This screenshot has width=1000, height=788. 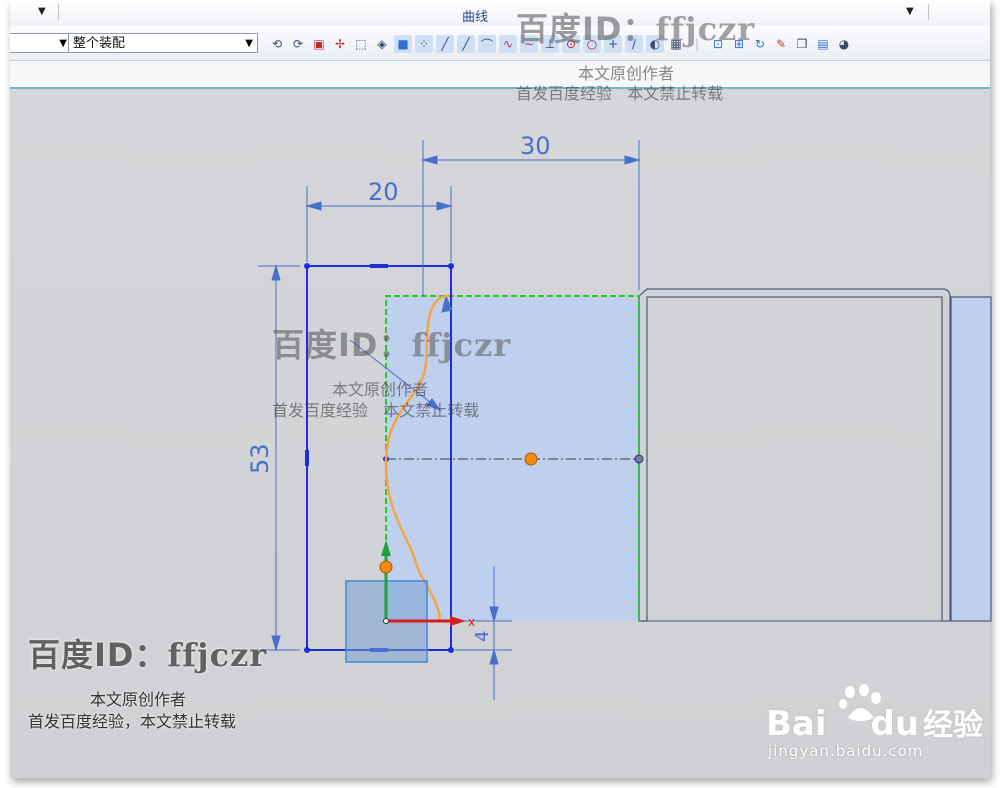 I want to click on body-outline, so click(x=794, y=455).